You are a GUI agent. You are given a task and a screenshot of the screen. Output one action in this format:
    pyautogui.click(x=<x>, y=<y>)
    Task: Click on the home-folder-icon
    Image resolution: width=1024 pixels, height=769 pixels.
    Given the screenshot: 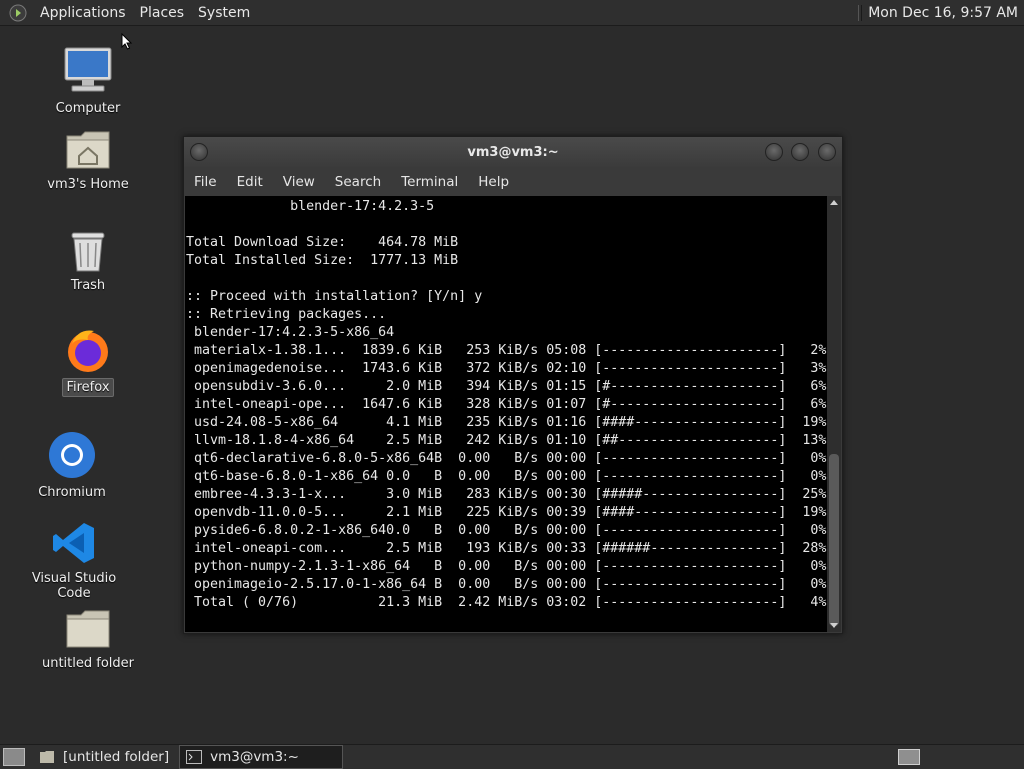 What is the action you would take?
    pyautogui.click(x=88, y=150)
    